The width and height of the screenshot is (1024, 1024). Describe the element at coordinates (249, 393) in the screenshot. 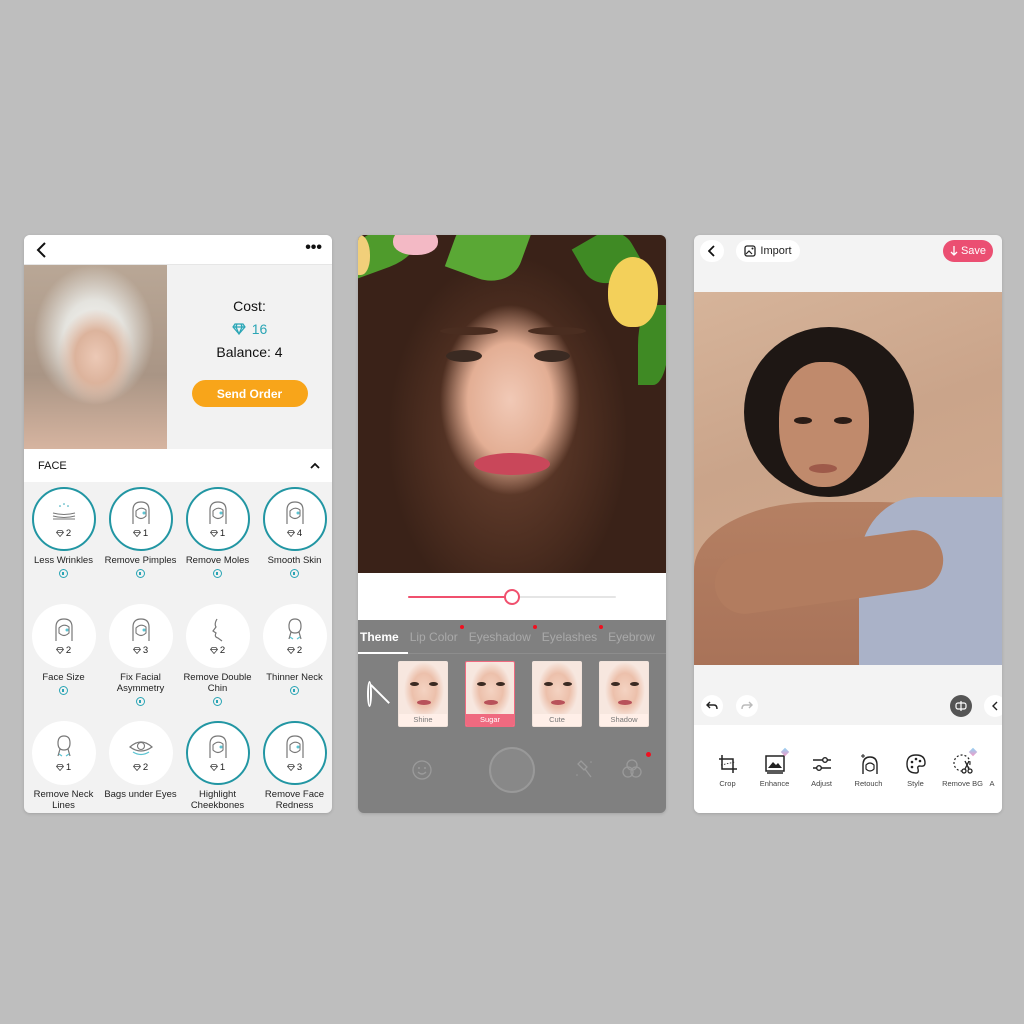

I see `send-order-button: Send Order` at that location.